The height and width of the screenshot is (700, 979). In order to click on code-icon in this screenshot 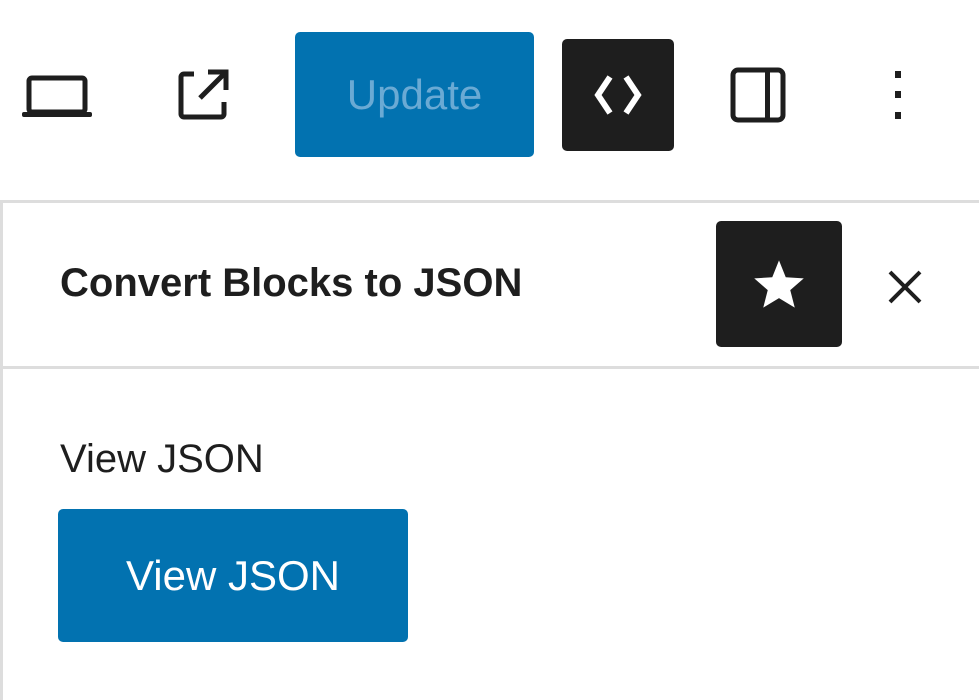, I will do `click(618, 95)`.